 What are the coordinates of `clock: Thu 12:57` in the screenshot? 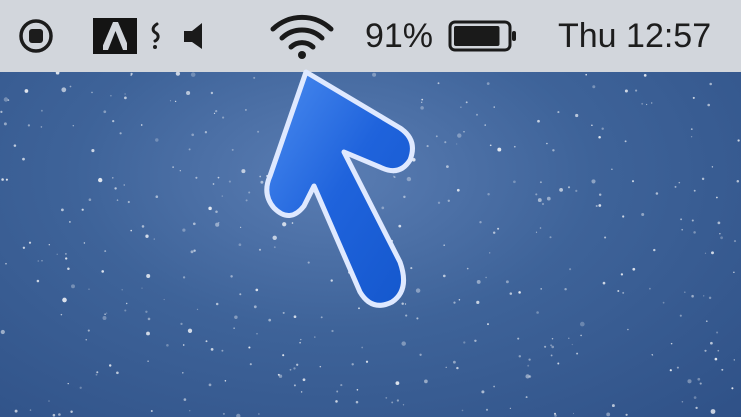 It's located at (649, 36).